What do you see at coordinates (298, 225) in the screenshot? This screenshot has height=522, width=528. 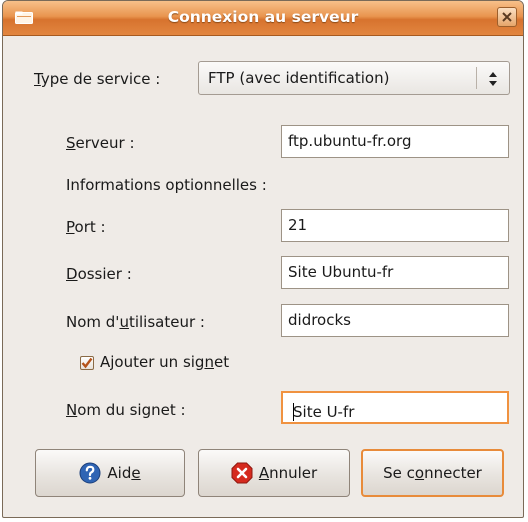 I see `port-value: 21` at bounding box center [298, 225].